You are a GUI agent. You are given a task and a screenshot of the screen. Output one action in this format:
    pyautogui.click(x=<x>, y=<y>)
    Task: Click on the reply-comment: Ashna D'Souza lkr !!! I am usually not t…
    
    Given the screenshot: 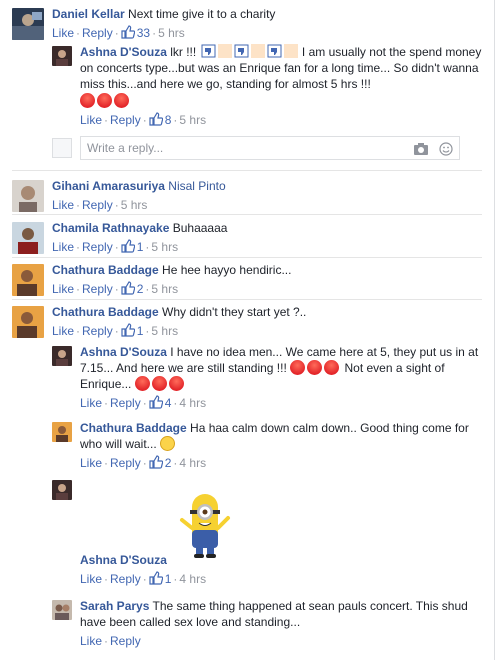 What is the action you would take?
    pyautogui.click(x=267, y=86)
    